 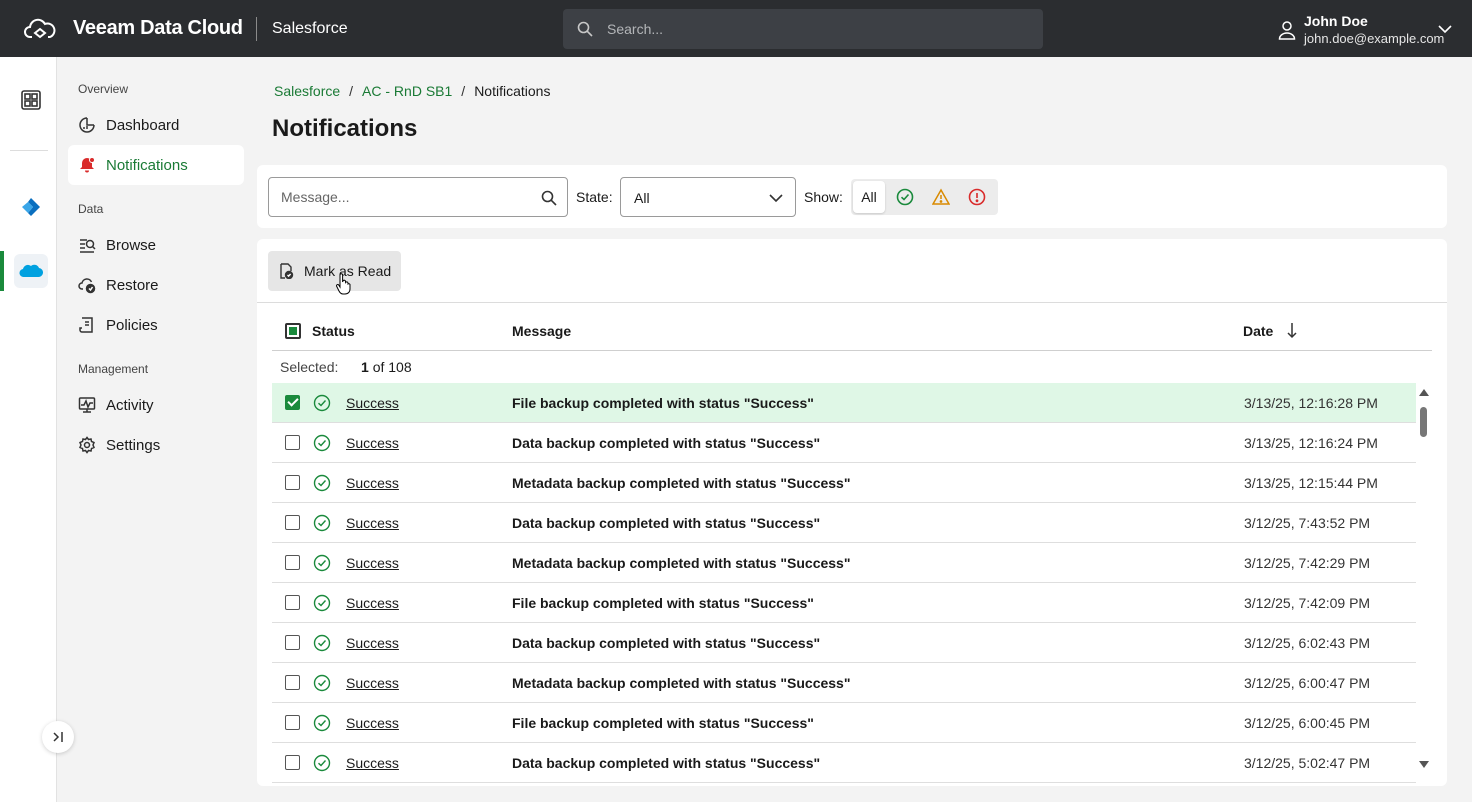 I want to click on bell-icon, so click(x=87, y=165).